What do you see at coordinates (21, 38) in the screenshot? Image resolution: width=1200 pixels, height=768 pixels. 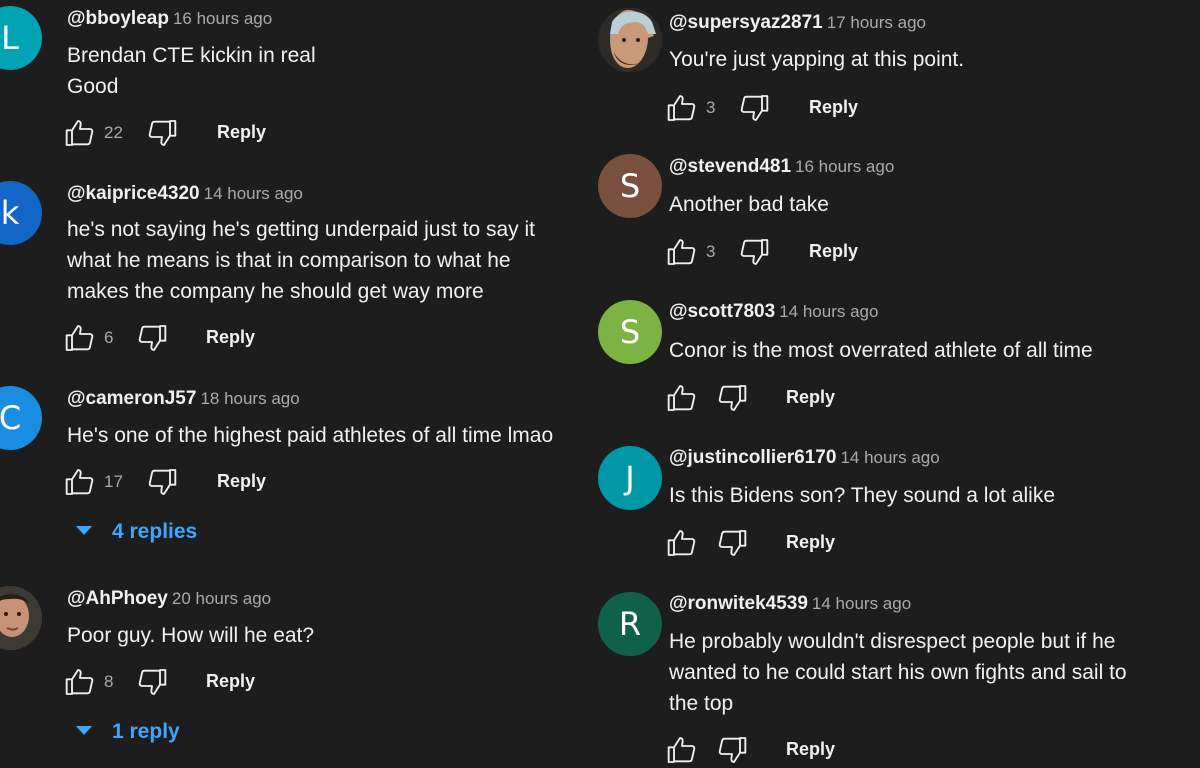 I see `avatar: L` at bounding box center [21, 38].